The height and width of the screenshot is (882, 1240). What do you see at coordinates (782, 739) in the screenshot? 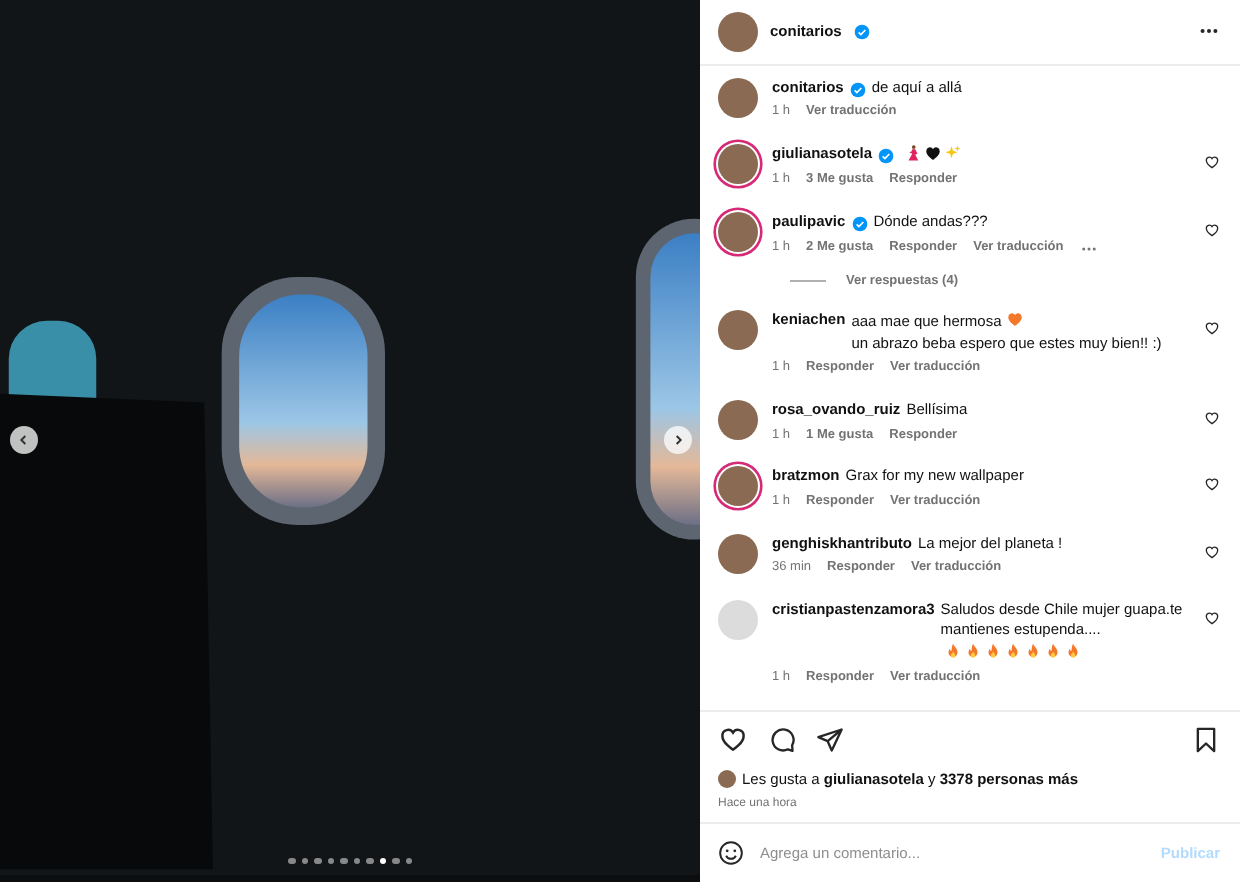
I see `comment-icon` at bounding box center [782, 739].